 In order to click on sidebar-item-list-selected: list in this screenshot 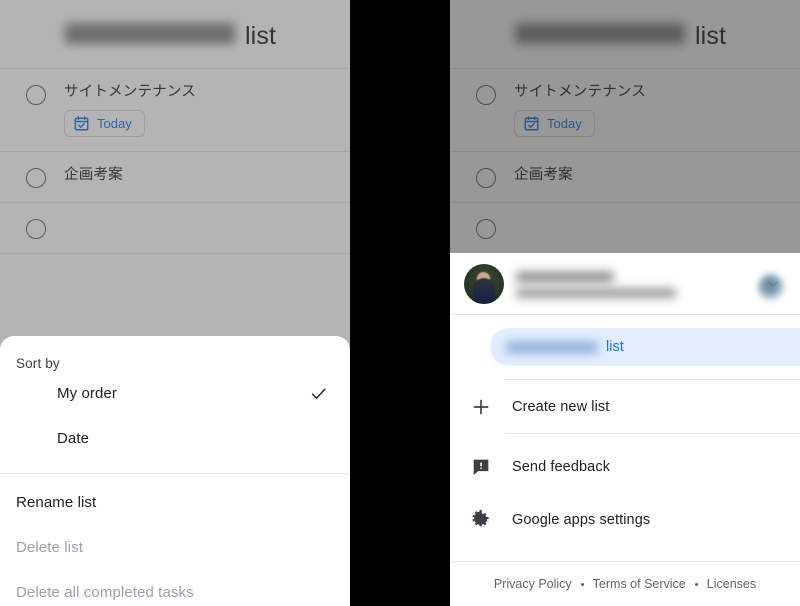, I will do `click(645, 347)`.